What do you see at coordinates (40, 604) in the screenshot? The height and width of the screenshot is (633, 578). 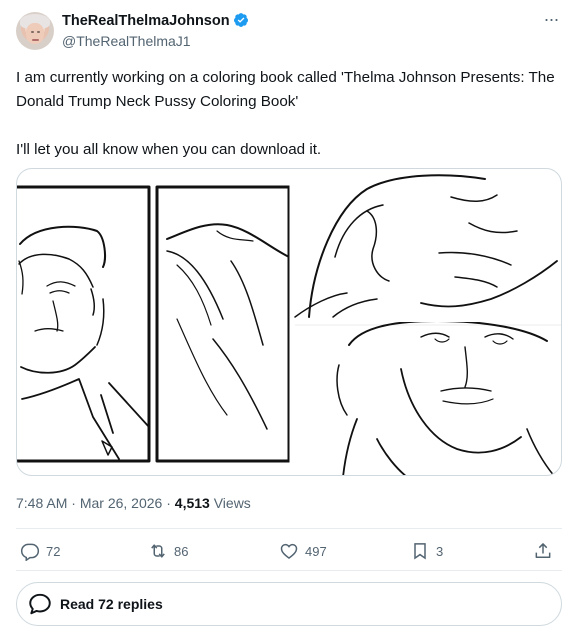 I see `speech-bubble-icon` at bounding box center [40, 604].